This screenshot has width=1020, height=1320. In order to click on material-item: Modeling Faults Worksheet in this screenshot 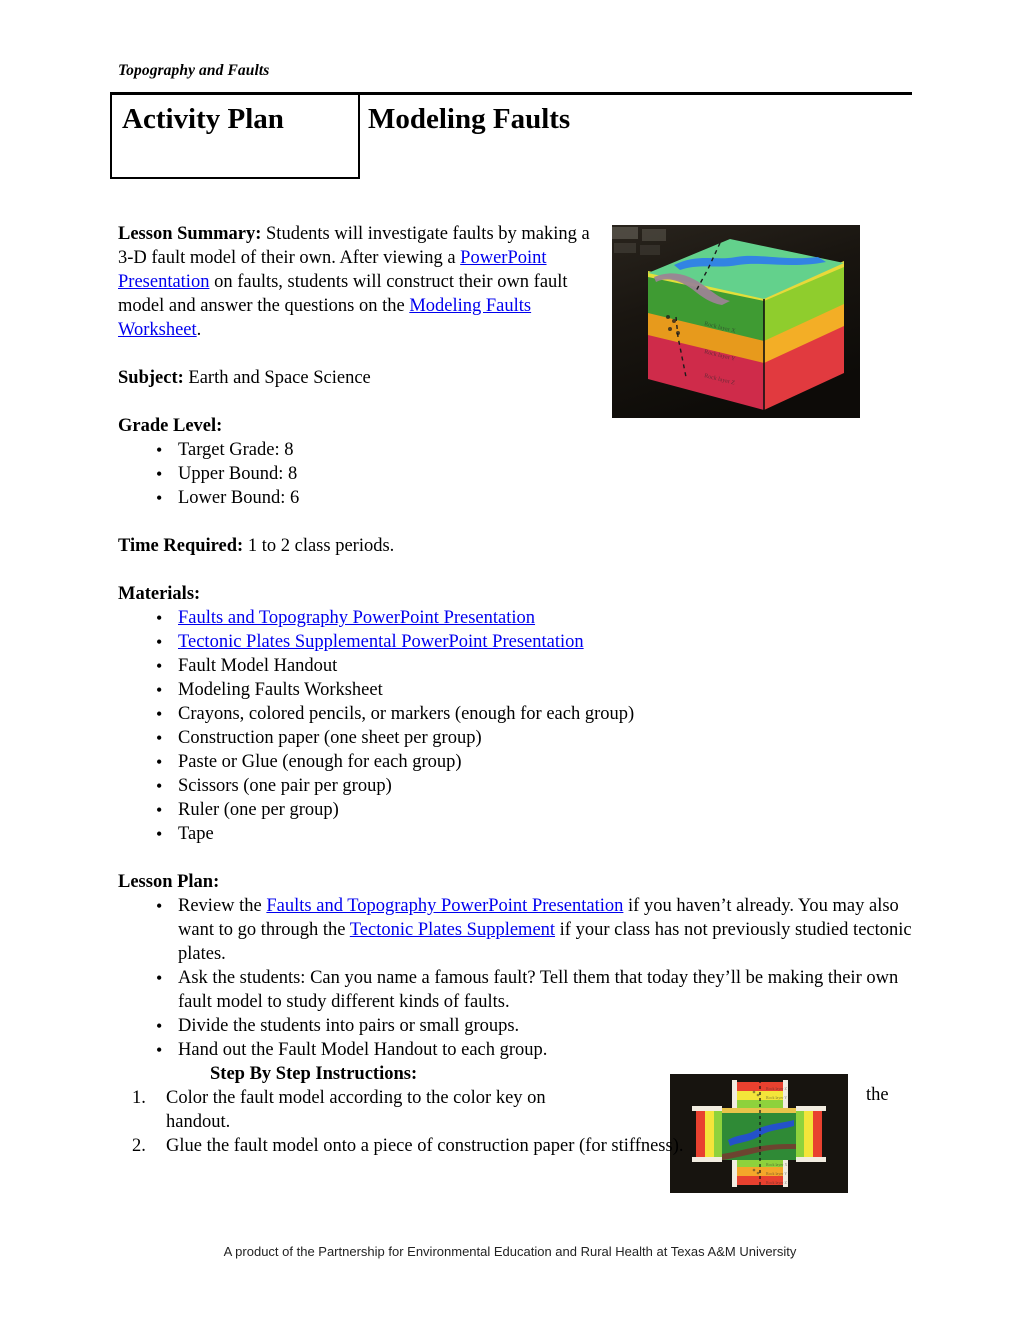, I will do `click(280, 690)`.